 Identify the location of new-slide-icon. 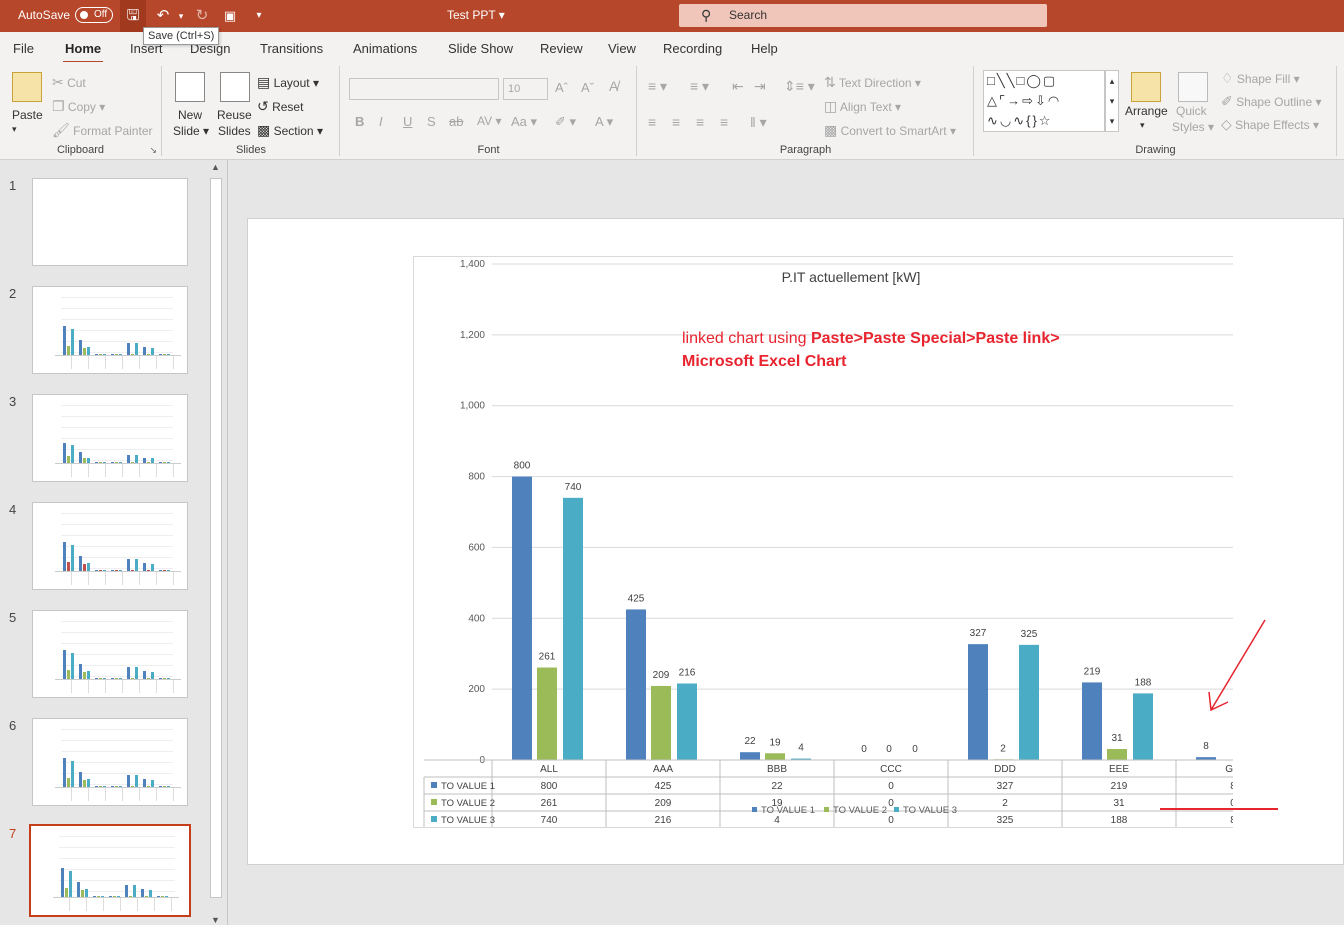
(190, 87).